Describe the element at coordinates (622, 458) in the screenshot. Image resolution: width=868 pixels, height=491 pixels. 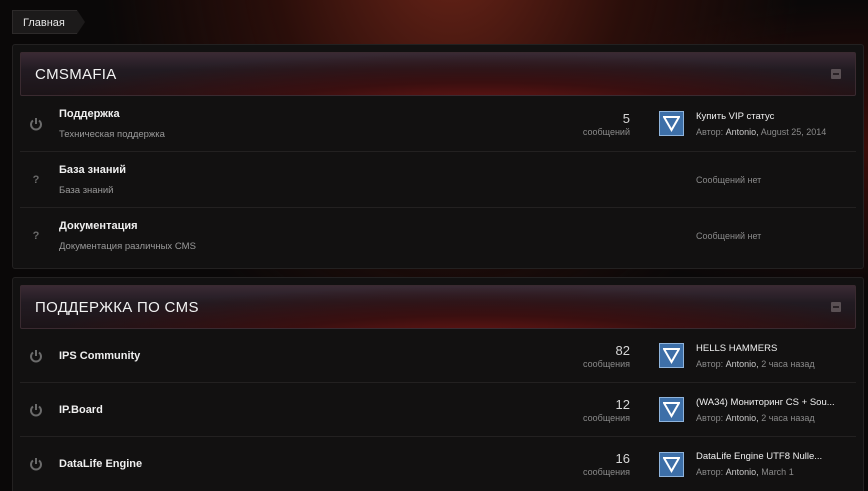
I see `post-count: 16` at that location.